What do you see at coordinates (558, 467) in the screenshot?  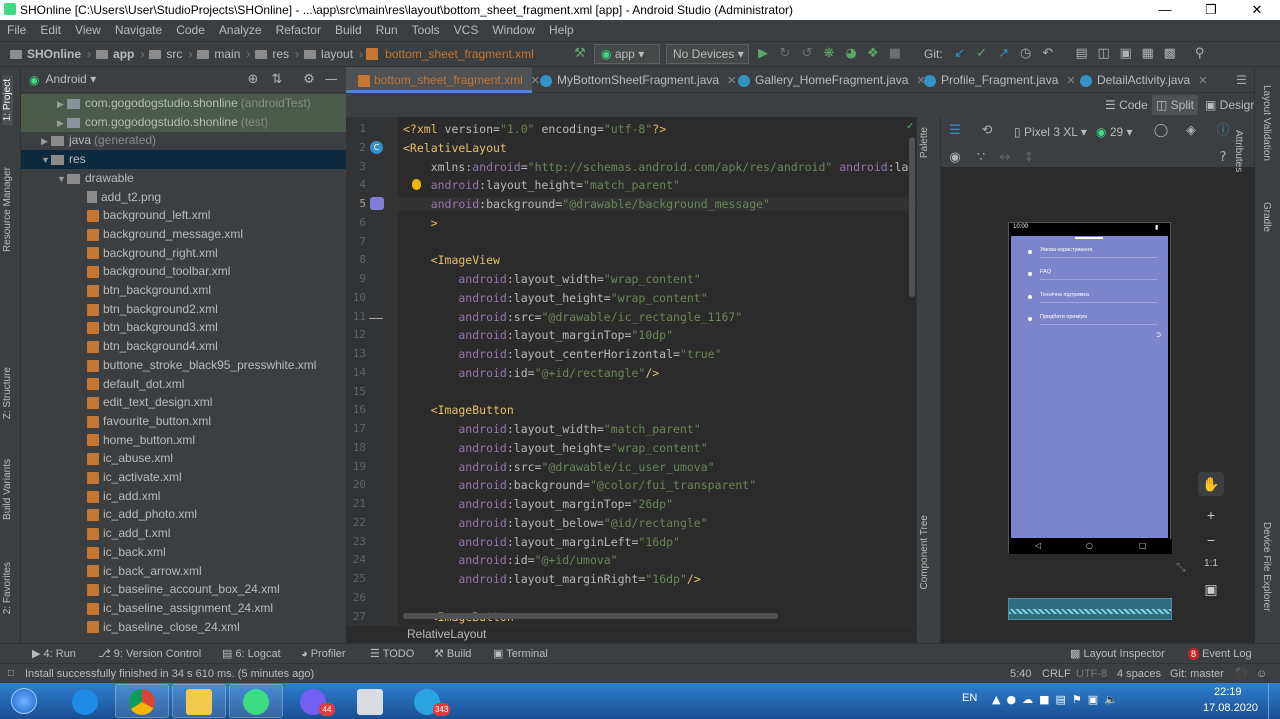 I see `code-line: android:src="@drawable/ic_user_umova"` at bounding box center [558, 467].